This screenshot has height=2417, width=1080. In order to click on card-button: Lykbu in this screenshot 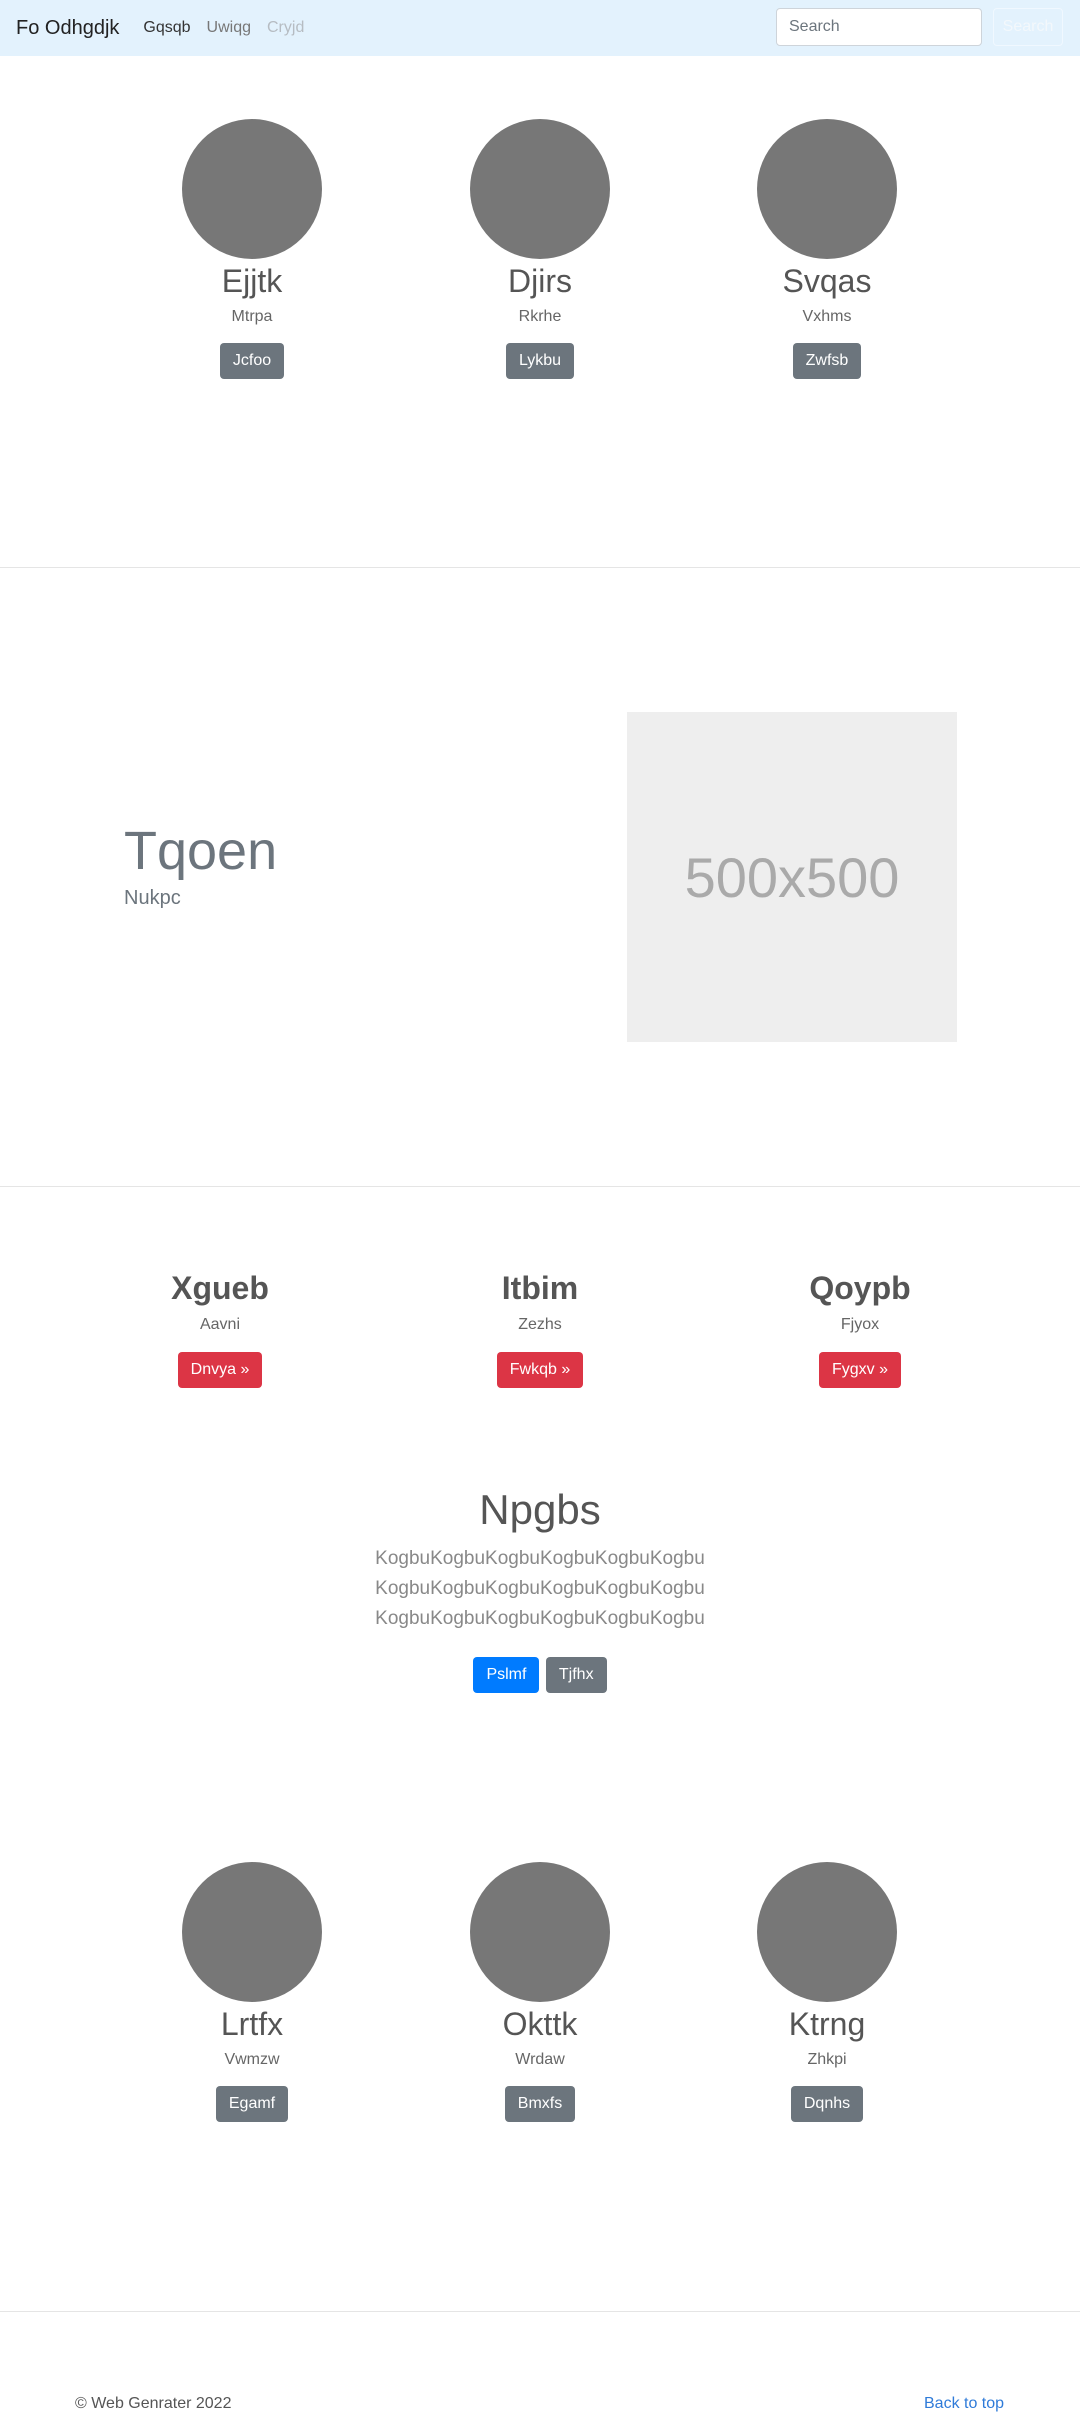, I will do `click(540, 361)`.